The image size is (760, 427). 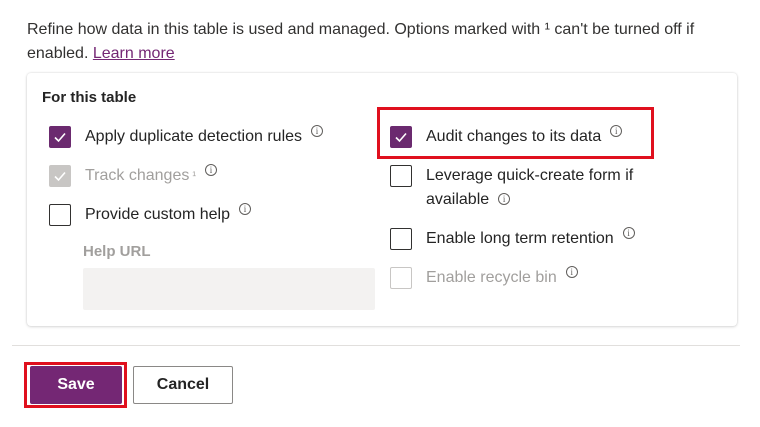 I want to click on learn-more-link: Learn more, so click(x=134, y=53).